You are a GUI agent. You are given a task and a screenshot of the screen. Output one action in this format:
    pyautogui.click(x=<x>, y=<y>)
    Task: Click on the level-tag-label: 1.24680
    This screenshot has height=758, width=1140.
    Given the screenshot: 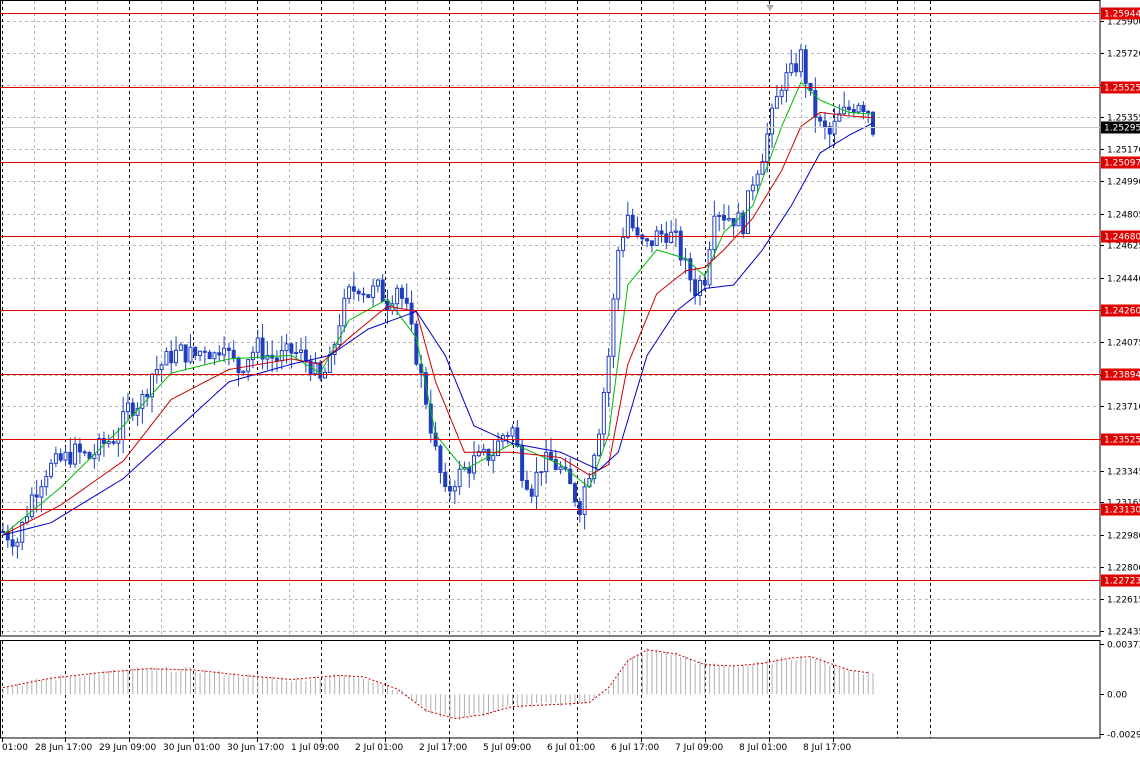 What is the action you would take?
    pyautogui.click(x=1122, y=238)
    